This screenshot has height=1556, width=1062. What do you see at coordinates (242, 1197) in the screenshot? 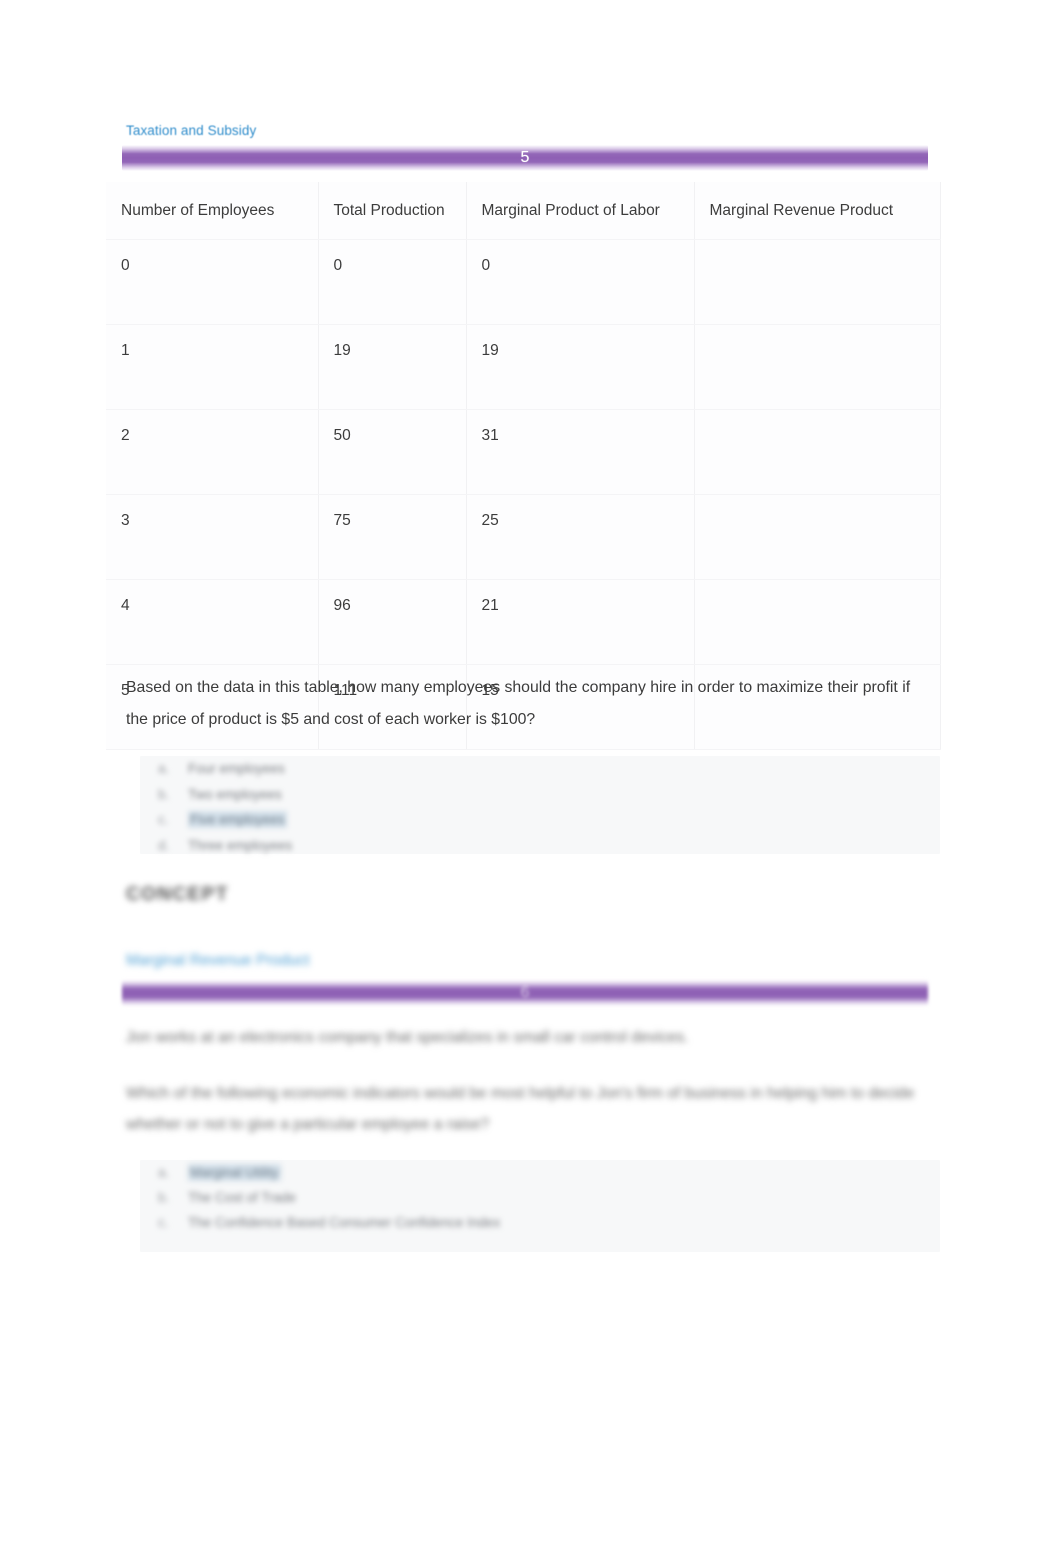
I see `option-label: The Cost of Trade` at bounding box center [242, 1197].